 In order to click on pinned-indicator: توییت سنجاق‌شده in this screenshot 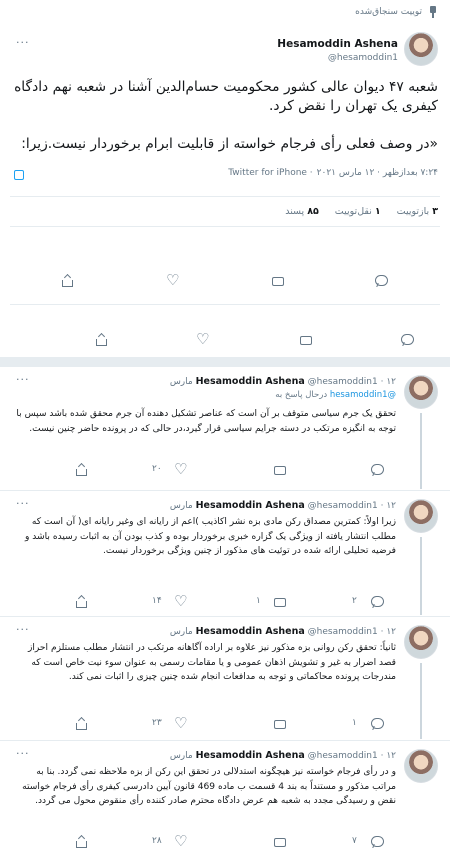, I will do `click(396, 12)`.